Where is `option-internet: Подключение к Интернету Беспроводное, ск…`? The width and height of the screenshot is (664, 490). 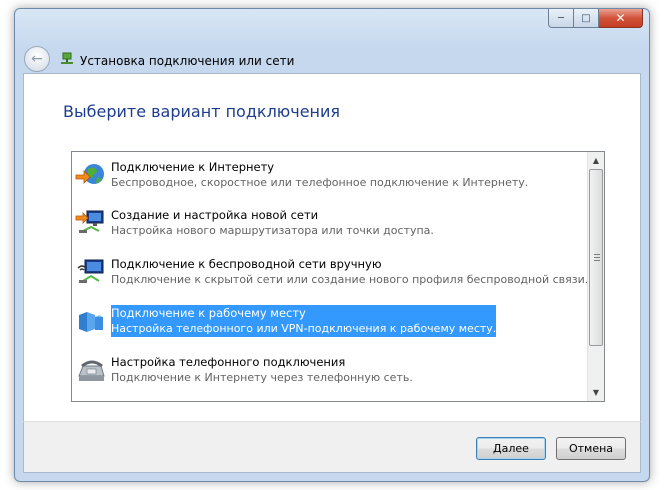 option-internet: Подключение к Интернету Беспроводное, ск… is located at coordinates (329, 174).